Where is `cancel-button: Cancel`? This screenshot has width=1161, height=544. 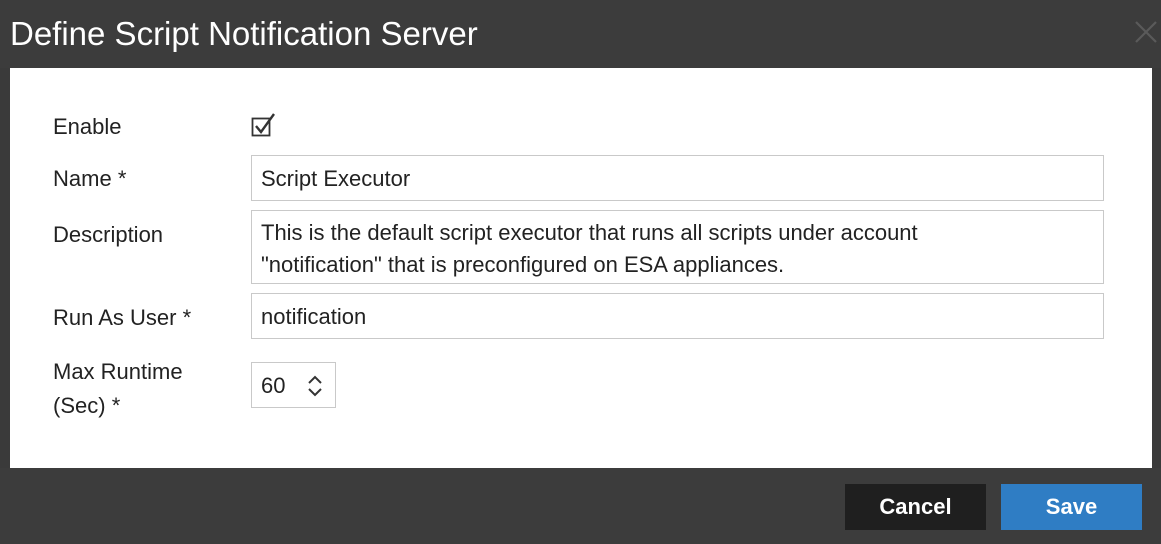
cancel-button: Cancel is located at coordinates (915, 507).